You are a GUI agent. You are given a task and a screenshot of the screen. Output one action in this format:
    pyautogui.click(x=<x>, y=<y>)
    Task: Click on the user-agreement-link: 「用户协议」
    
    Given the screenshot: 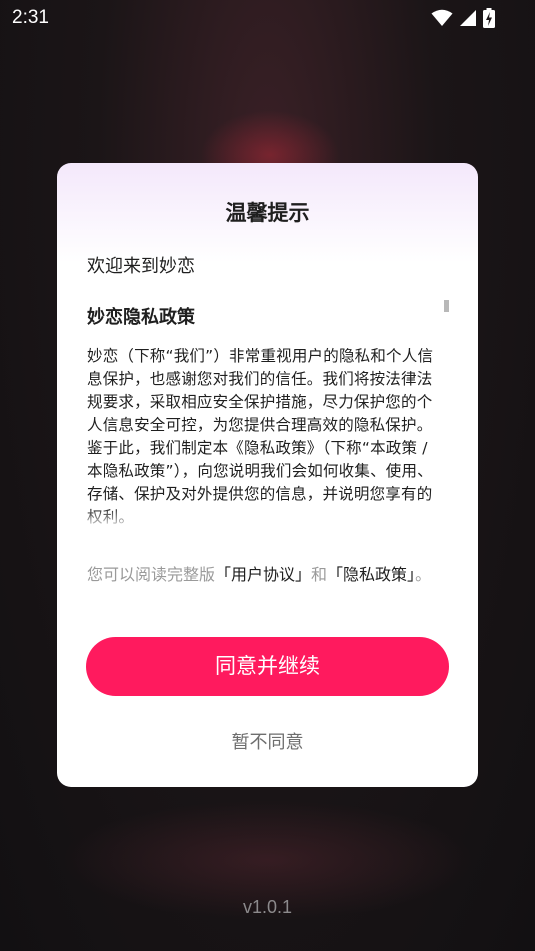 What is the action you would take?
    pyautogui.click(x=263, y=574)
    